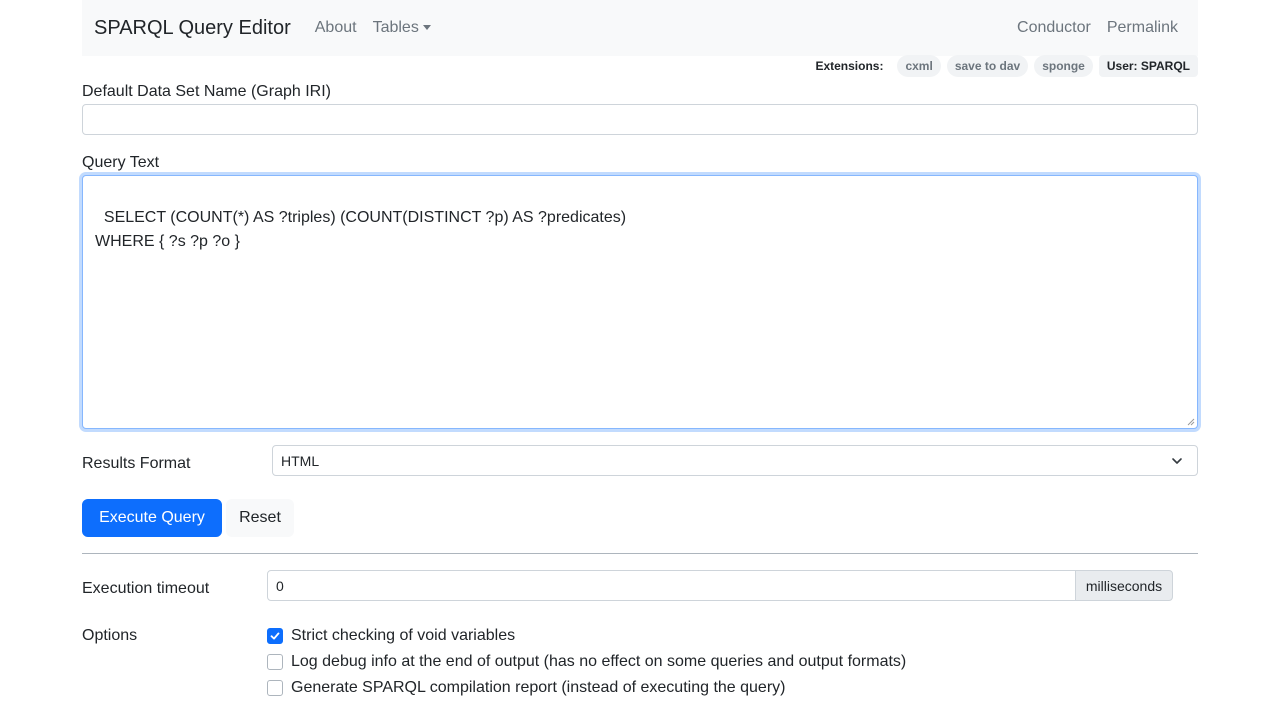 This screenshot has height=720, width=1280. Describe the element at coordinates (987, 66) in the screenshot. I see `extension-save-to-dav: save to dav` at that location.